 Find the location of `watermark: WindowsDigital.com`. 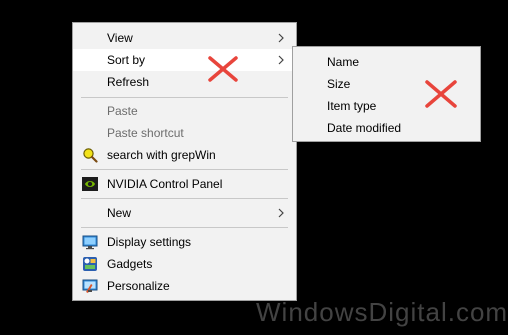

watermark: WindowsDigital.com is located at coordinates (381, 312).